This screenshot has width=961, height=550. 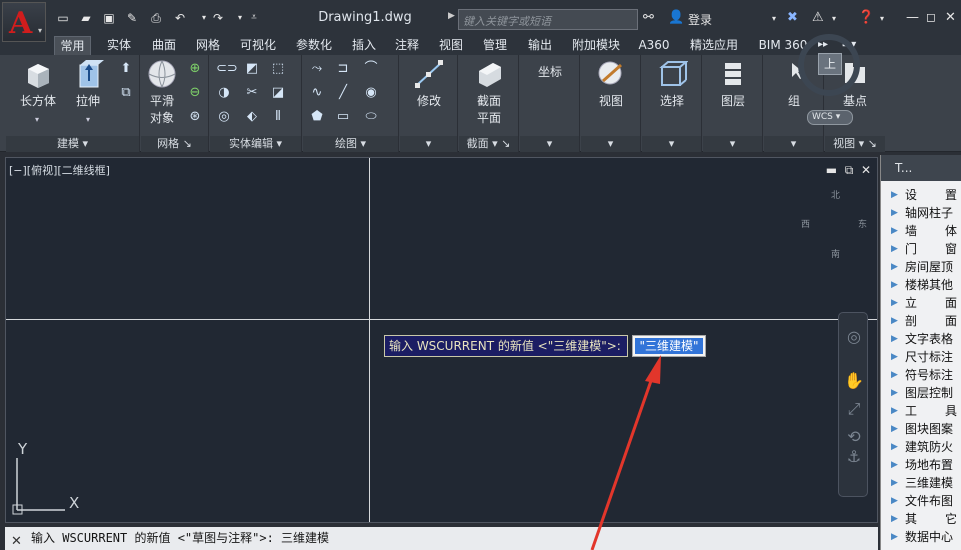 What do you see at coordinates (278, 69) in the screenshot?
I see `extract-edges-icon: ⬚` at bounding box center [278, 69].